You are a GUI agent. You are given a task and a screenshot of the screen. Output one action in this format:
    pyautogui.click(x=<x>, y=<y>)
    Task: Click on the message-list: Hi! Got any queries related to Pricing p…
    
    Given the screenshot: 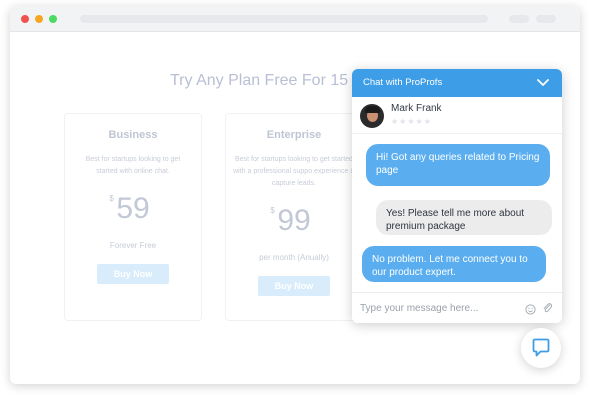 What is the action you would take?
    pyautogui.click(x=457, y=213)
    